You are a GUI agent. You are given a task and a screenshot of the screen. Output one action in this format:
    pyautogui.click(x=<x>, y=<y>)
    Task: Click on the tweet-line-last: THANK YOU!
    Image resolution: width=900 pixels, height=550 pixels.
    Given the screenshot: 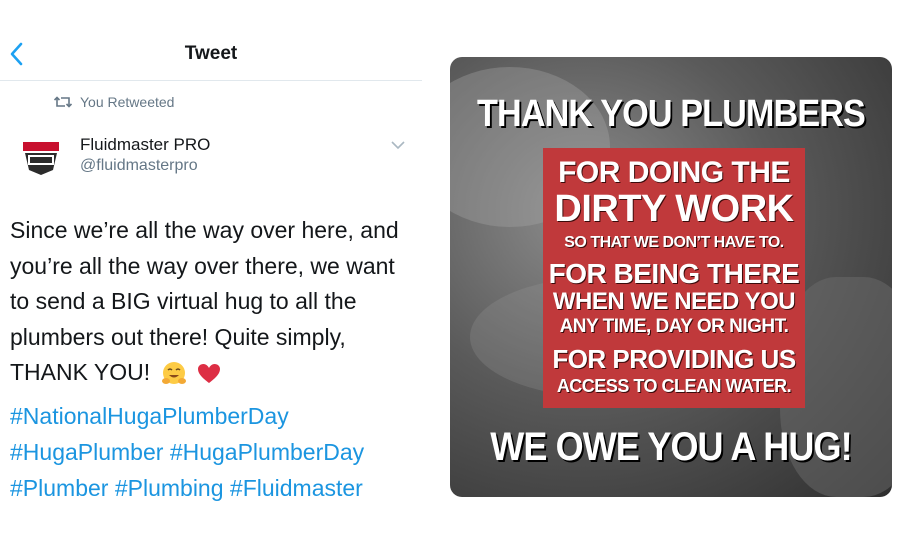 What is the action you would take?
    pyautogui.click(x=210, y=373)
    